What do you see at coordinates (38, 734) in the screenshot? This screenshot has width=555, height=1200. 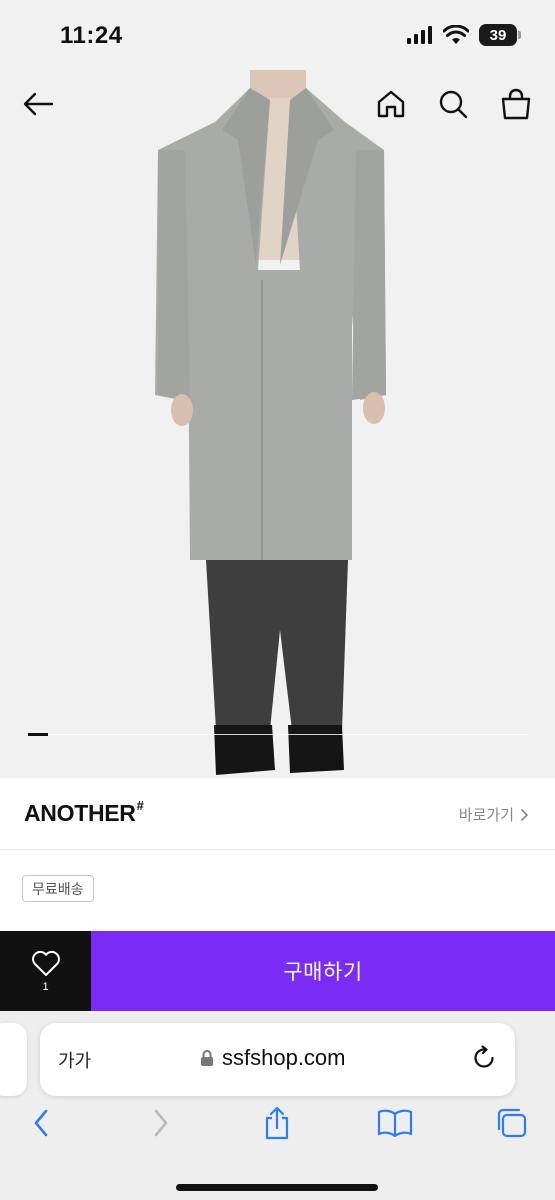 I see `slide-indicator` at bounding box center [38, 734].